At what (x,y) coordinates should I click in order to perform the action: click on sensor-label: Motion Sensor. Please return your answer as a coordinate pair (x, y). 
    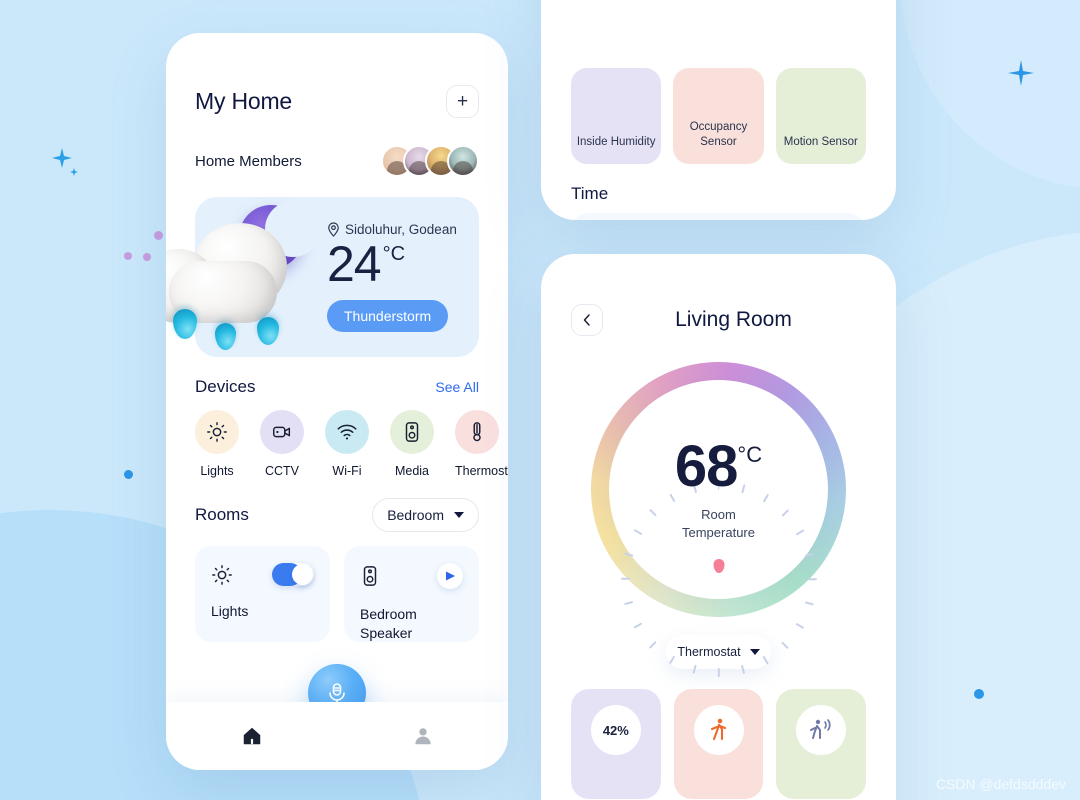
    Looking at the image, I should click on (820, 142).